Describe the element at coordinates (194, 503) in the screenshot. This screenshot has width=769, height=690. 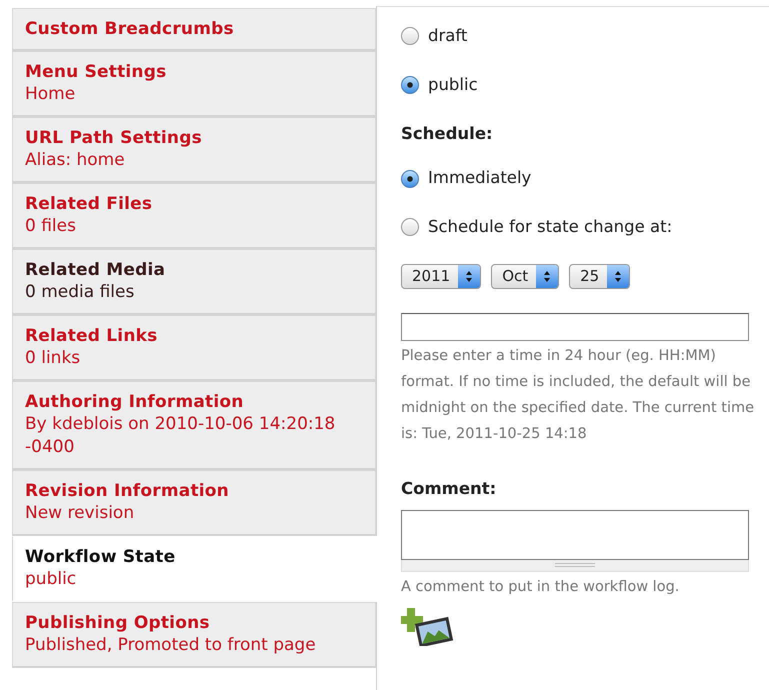
I see `vertical-tab: Revision Information New revision` at that location.